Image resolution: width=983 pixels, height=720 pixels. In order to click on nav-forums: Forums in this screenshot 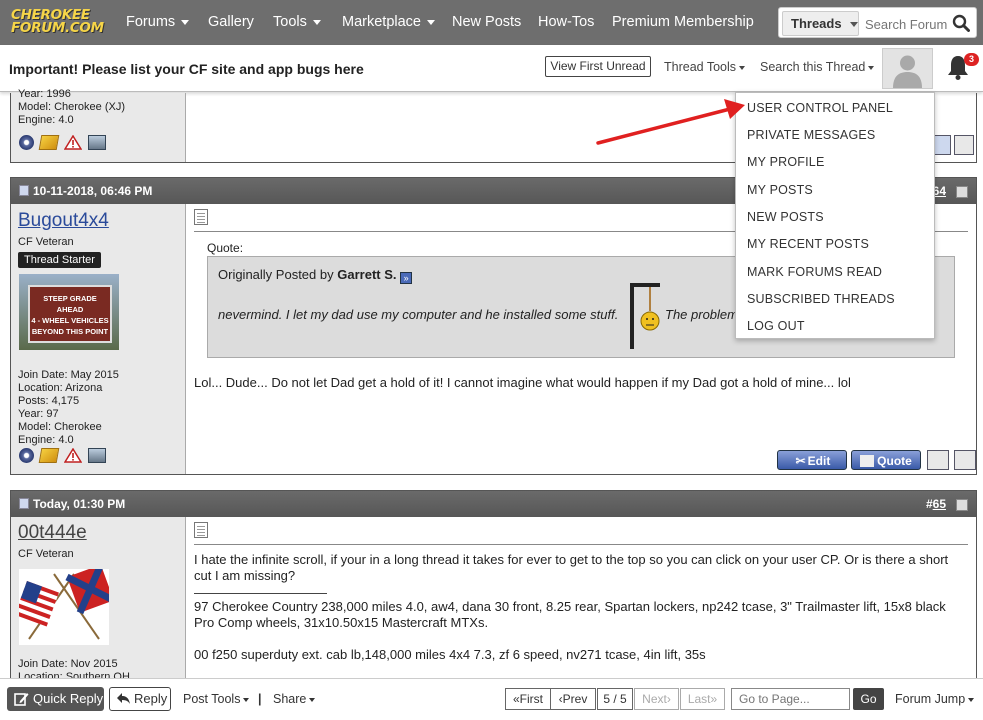, I will do `click(158, 22)`.